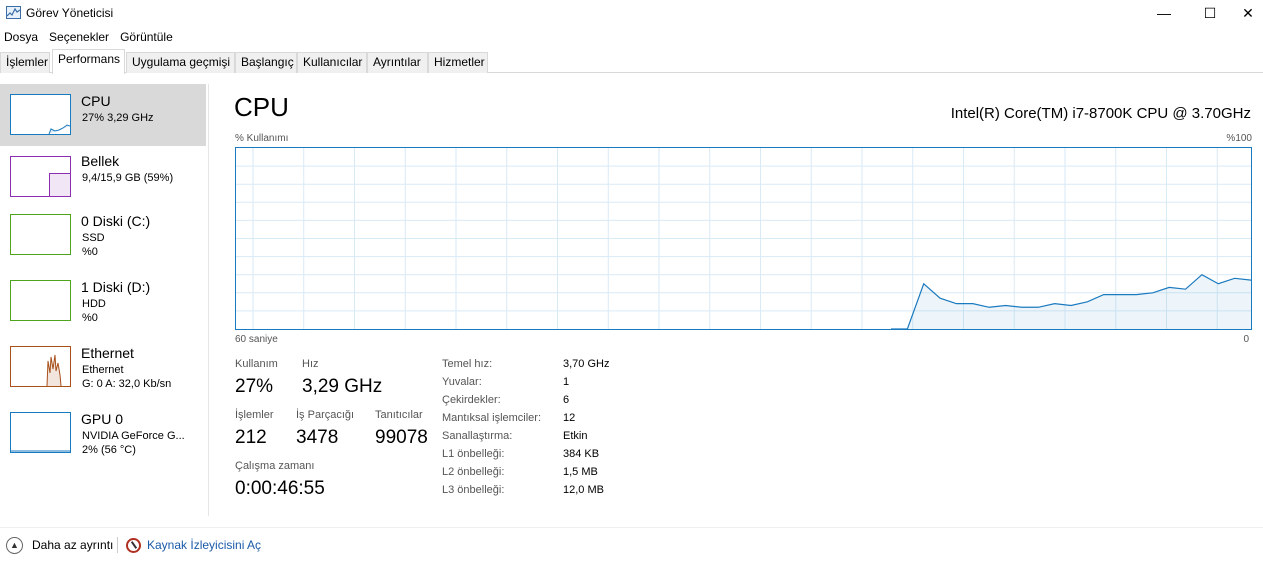  I want to click on threads-label: İş Parçacığı, so click(325, 415).